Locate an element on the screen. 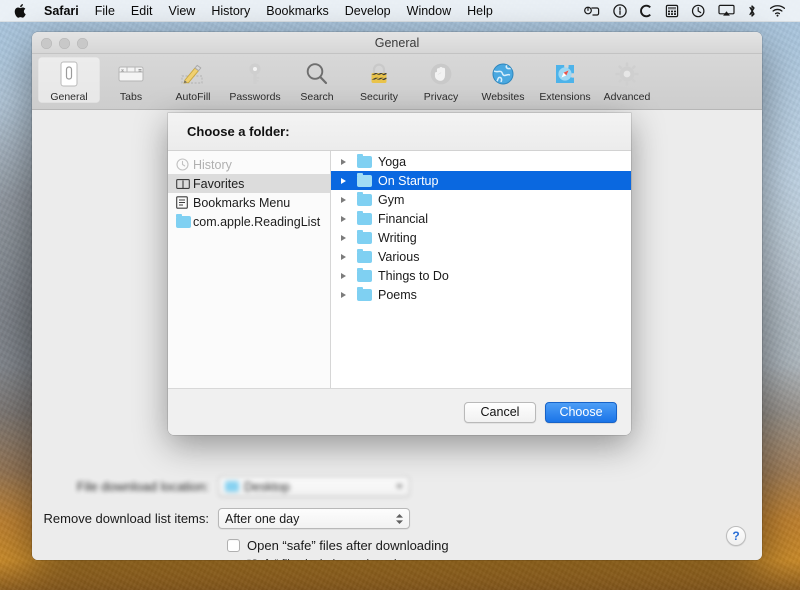  menu-file: File is located at coordinates (105, 11).